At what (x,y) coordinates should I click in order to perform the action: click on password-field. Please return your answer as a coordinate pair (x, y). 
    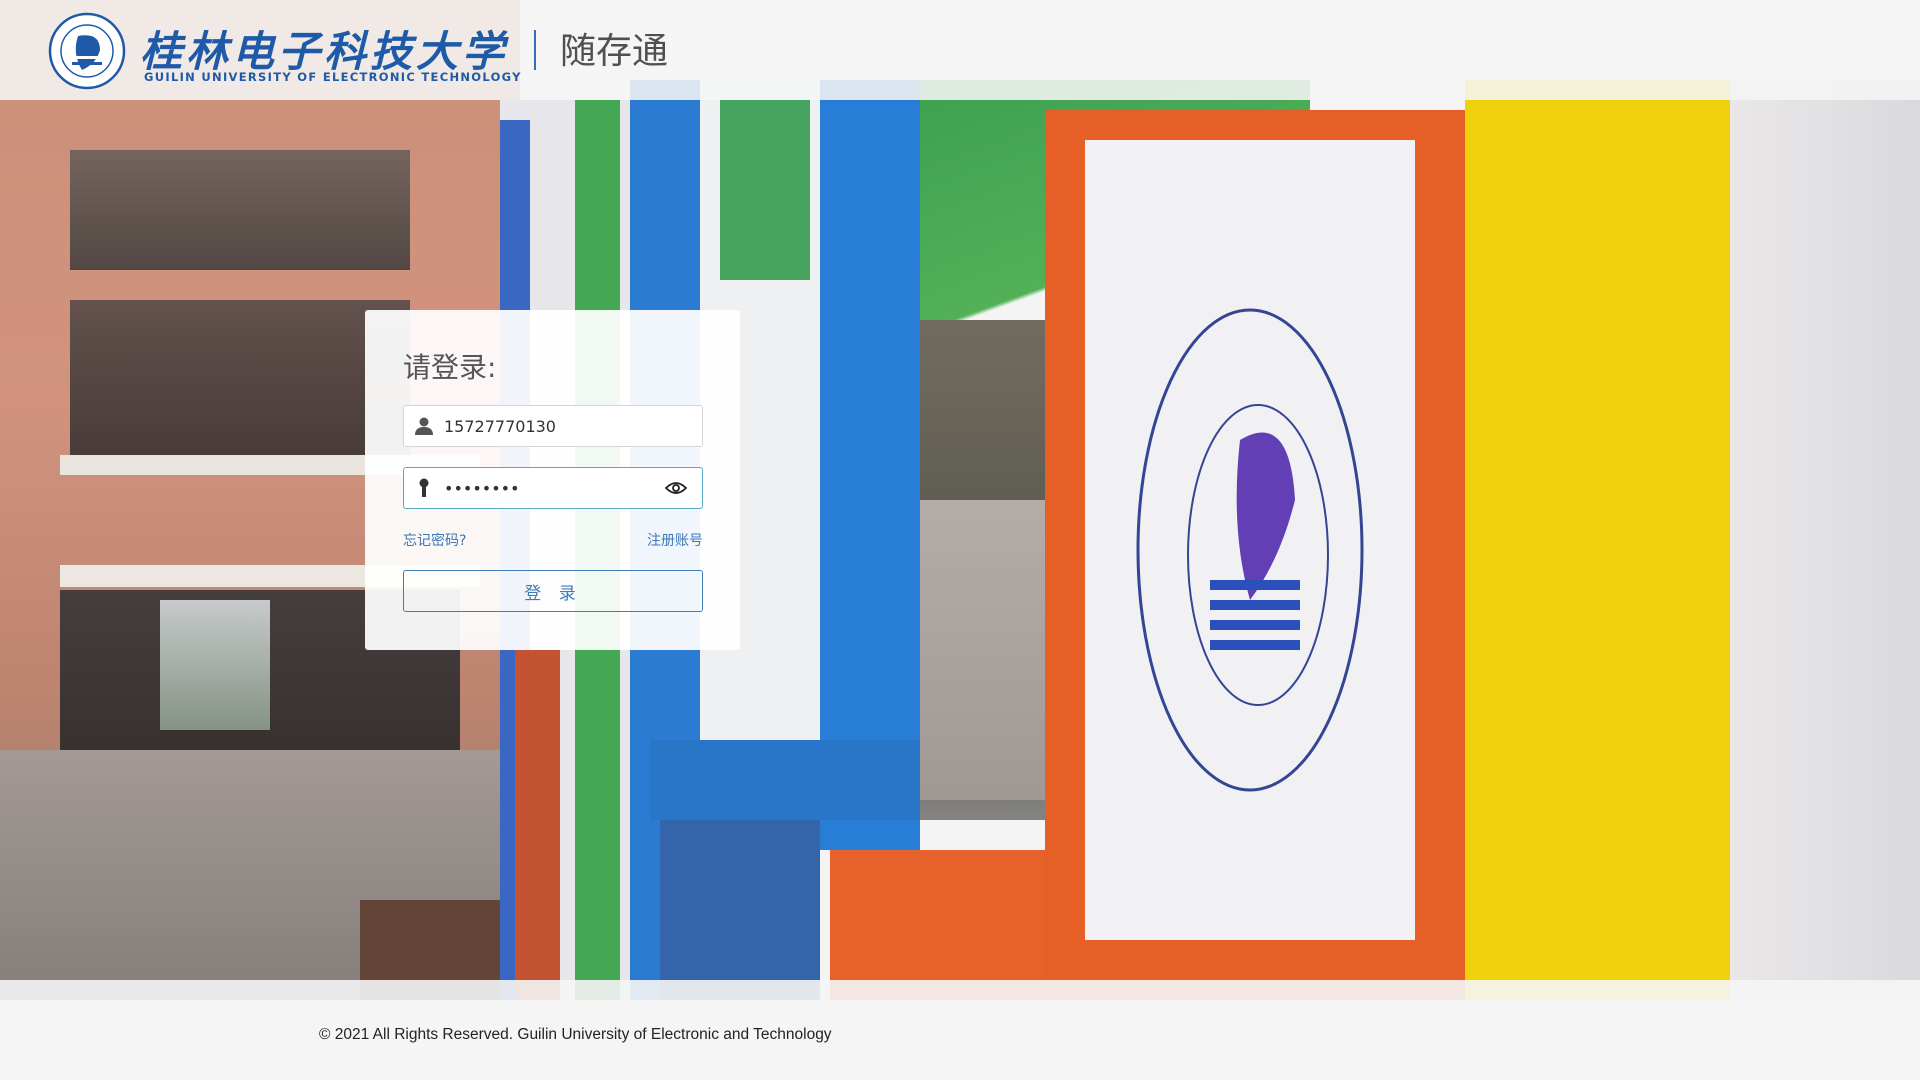
    Looking at the image, I should click on (553, 488).